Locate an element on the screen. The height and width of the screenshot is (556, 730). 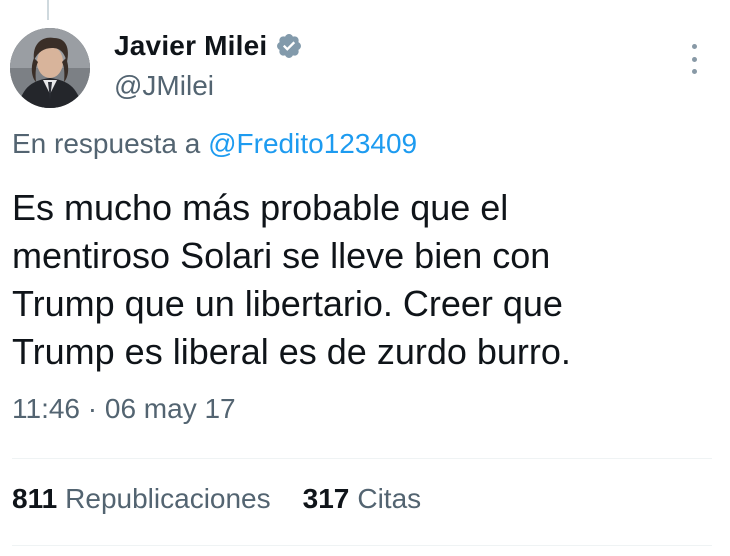
avatar is located at coordinates (50, 68).